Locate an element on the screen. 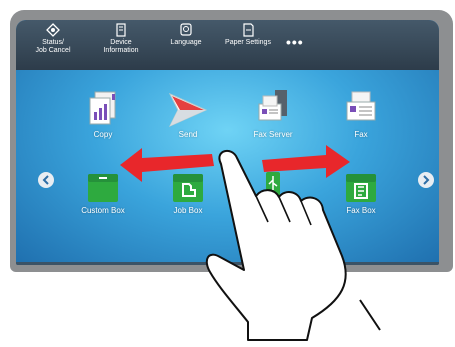  swipe-left-arrow-icon is located at coordinates (167, 165).